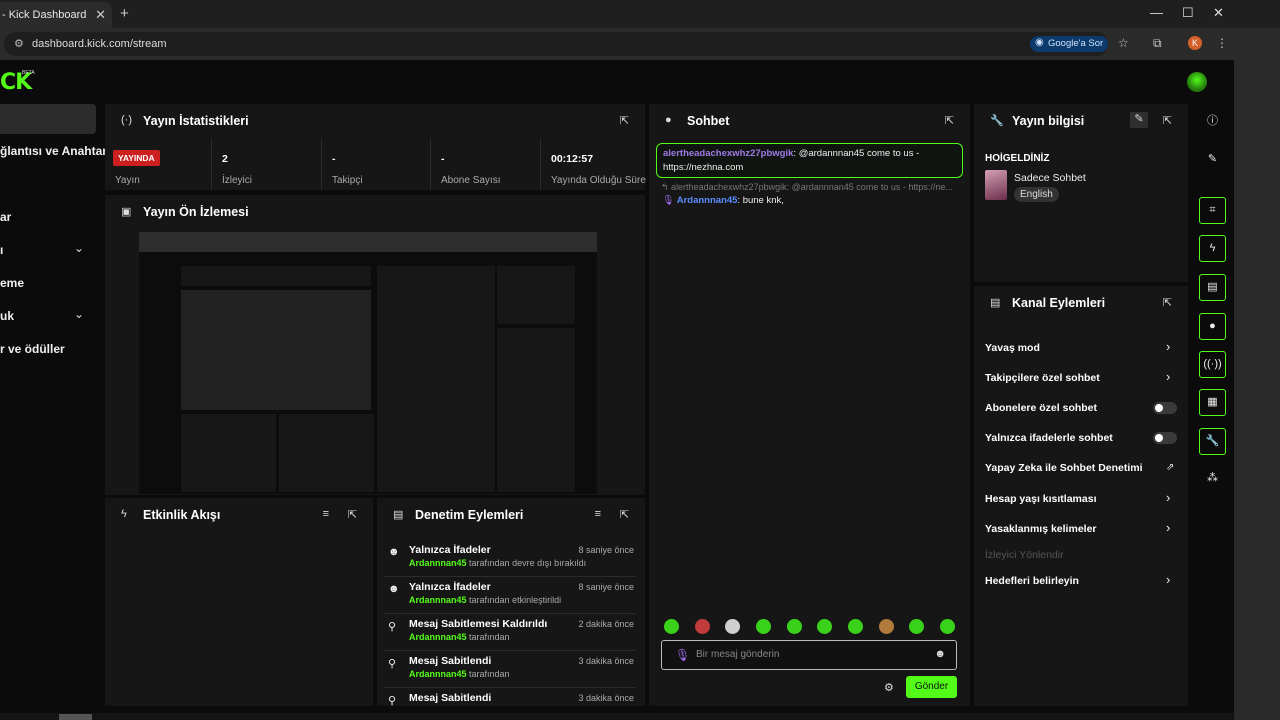 The height and width of the screenshot is (720, 1280). What do you see at coordinates (1212, 287) in the screenshot?
I see `document-icon: ▤` at bounding box center [1212, 287].